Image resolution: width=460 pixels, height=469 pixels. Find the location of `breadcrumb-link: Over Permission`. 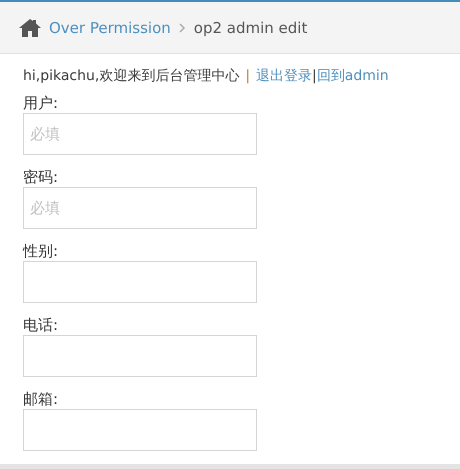

breadcrumb-link: Over Permission is located at coordinates (110, 27).